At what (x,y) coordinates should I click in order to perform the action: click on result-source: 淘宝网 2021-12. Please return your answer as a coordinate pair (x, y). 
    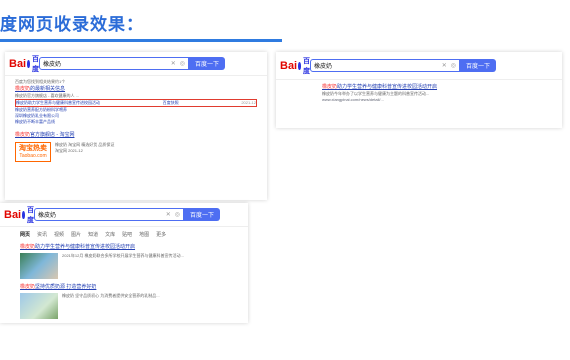
    Looking at the image, I should click on (69, 150).